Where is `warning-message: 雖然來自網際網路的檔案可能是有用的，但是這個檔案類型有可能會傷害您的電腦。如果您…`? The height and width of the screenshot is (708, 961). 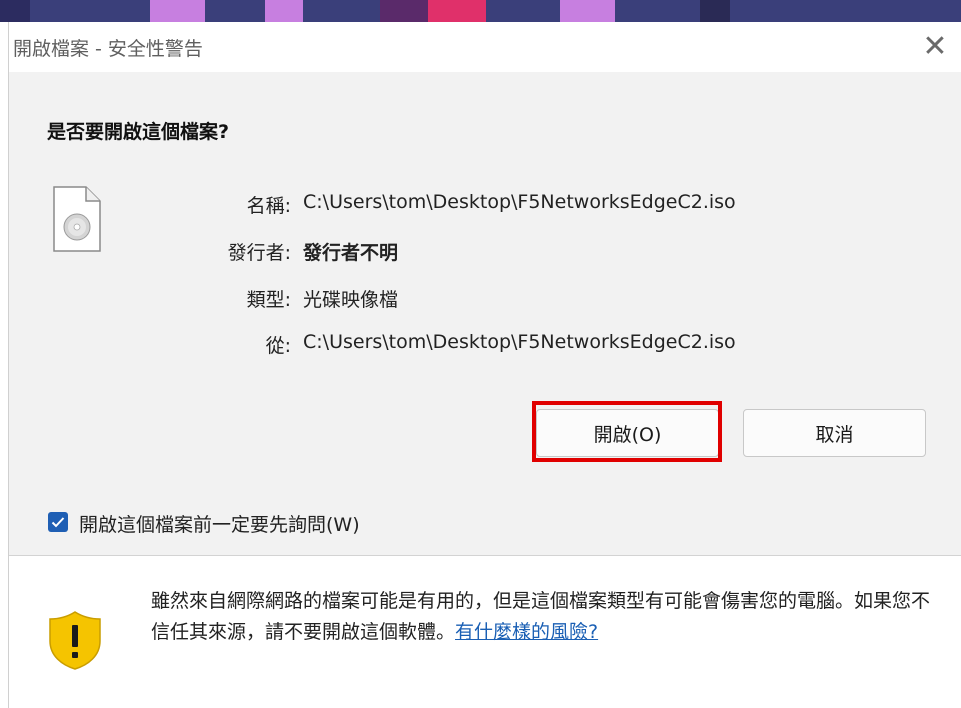
warning-message: 雖然來自網際網路的檔案可能是有用的，但是這個檔案類型有可能會傷害您的電腦。如果您… is located at coordinates (546, 617).